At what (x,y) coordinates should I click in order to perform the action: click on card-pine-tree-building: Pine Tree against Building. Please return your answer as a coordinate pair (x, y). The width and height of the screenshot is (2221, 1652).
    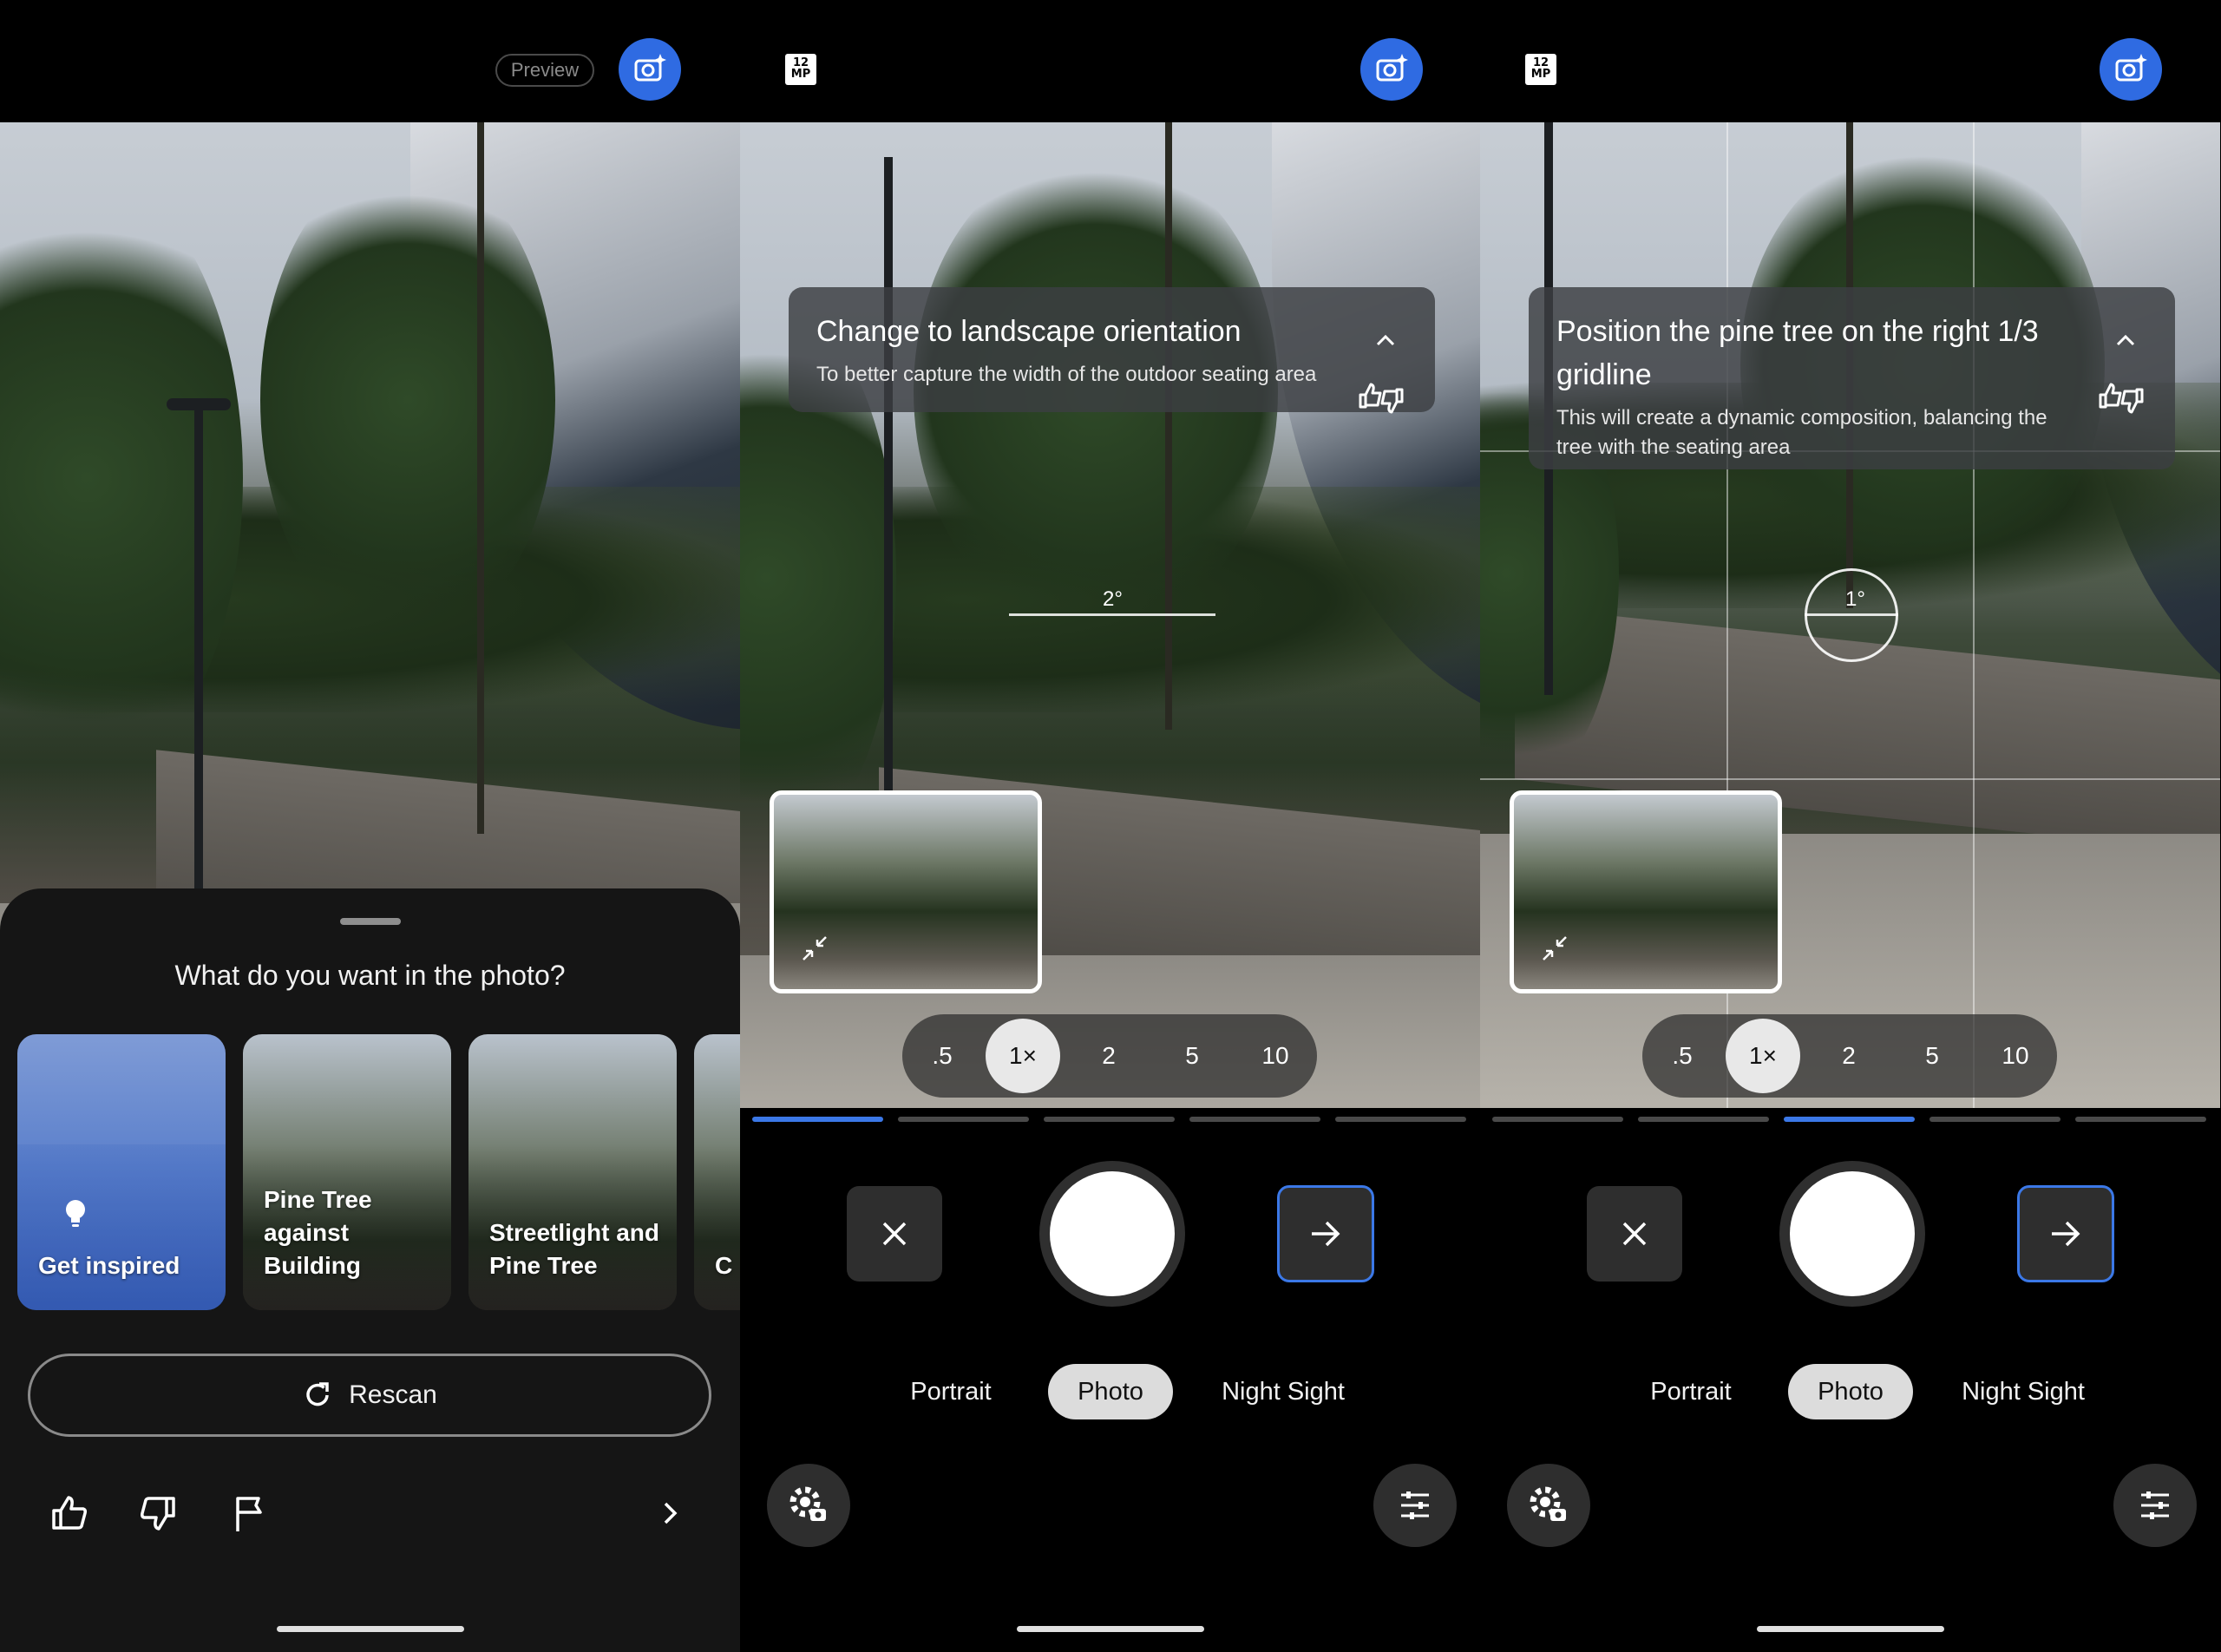
    Looking at the image, I should click on (347, 1172).